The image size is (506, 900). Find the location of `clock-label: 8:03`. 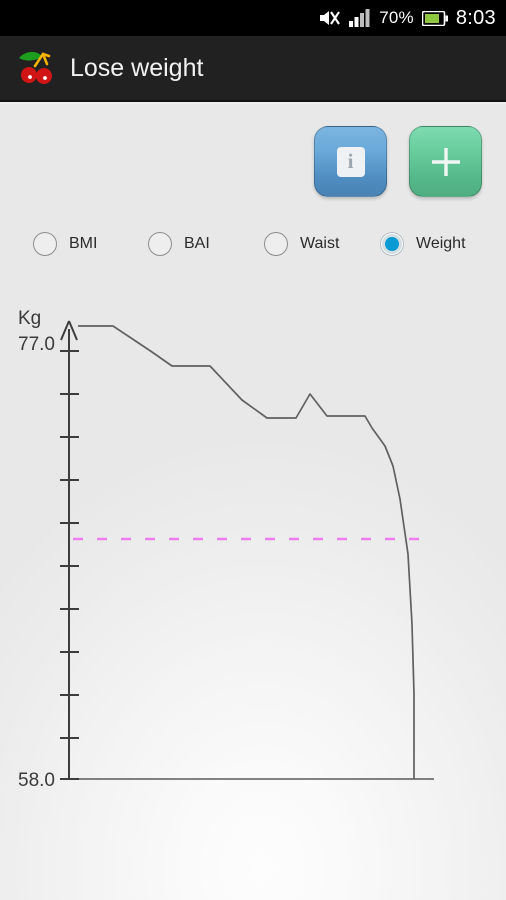

clock-label: 8:03 is located at coordinates (475, 17).